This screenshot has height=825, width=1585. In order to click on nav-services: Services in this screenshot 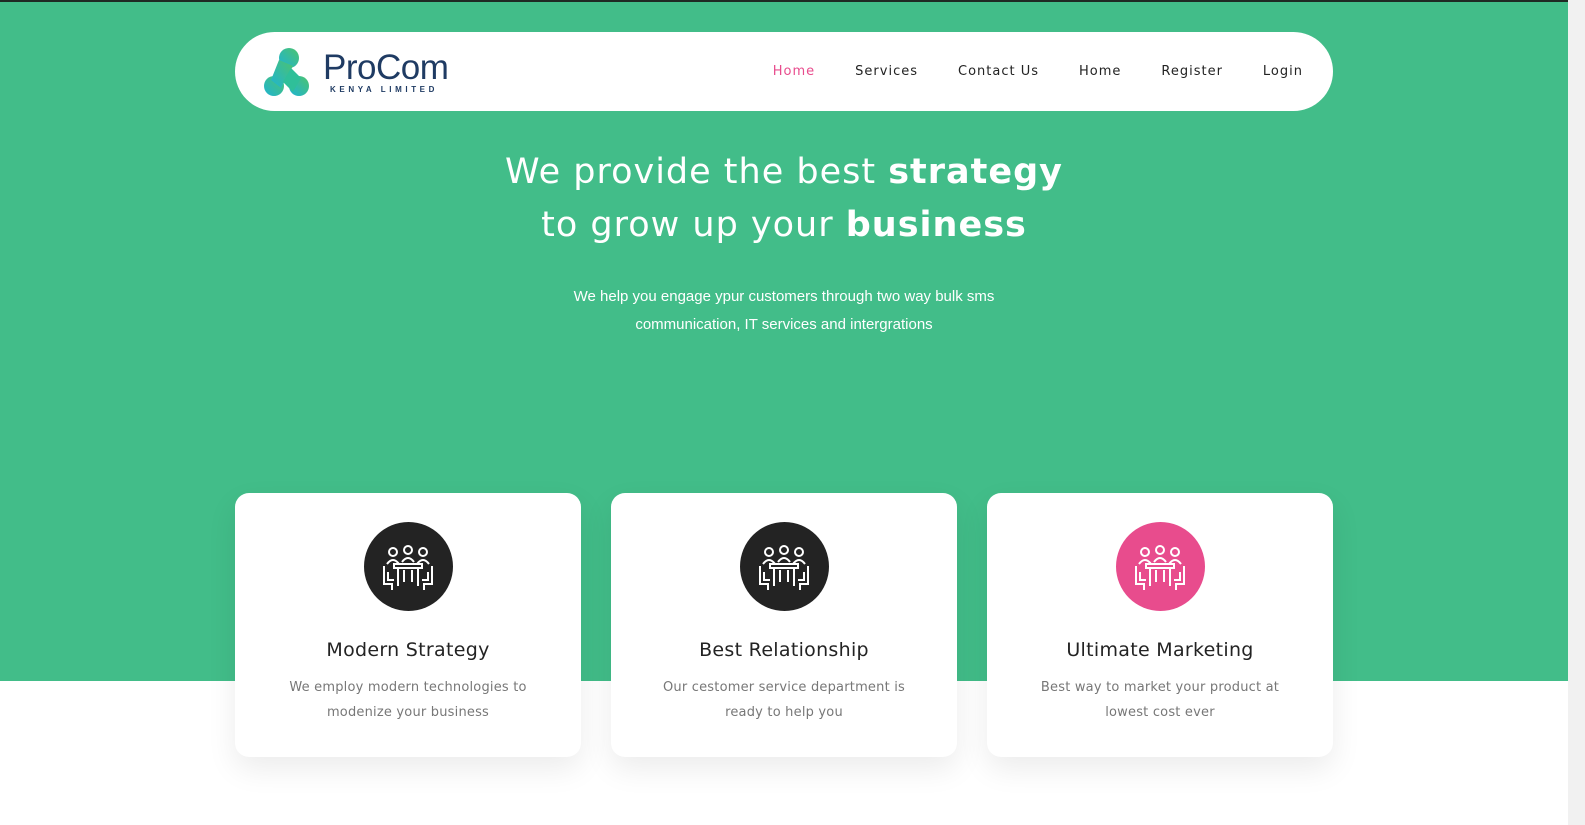, I will do `click(886, 71)`.